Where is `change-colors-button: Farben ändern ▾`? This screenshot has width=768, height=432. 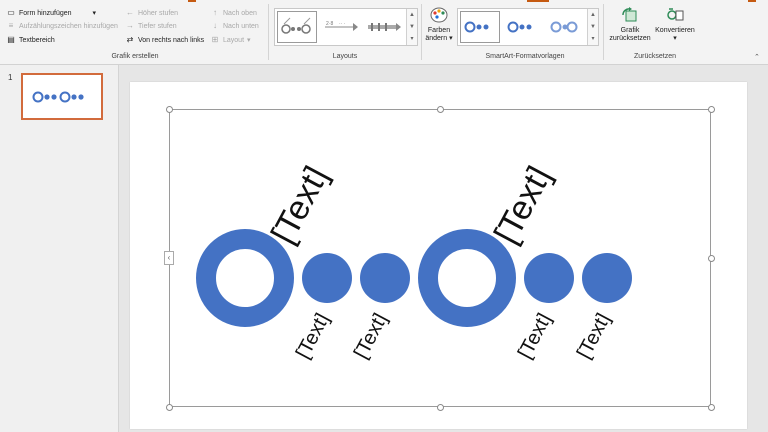 change-colors-button: Farben ändern ▾ is located at coordinates (439, 24).